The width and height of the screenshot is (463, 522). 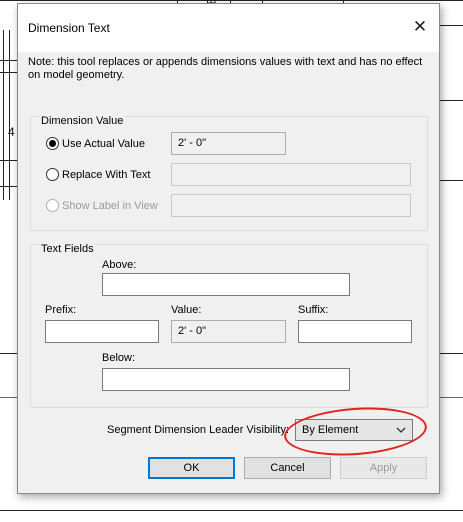 I want to click on replace-text-field, so click(x=291, y=174).